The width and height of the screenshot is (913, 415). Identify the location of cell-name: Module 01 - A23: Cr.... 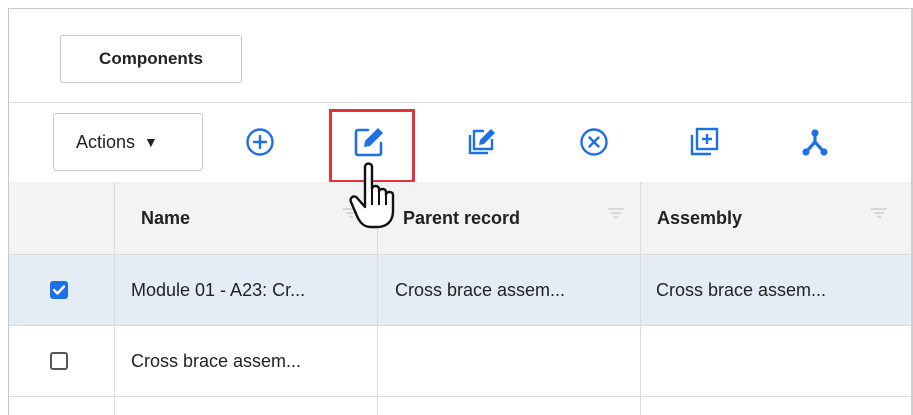
(251, 290).